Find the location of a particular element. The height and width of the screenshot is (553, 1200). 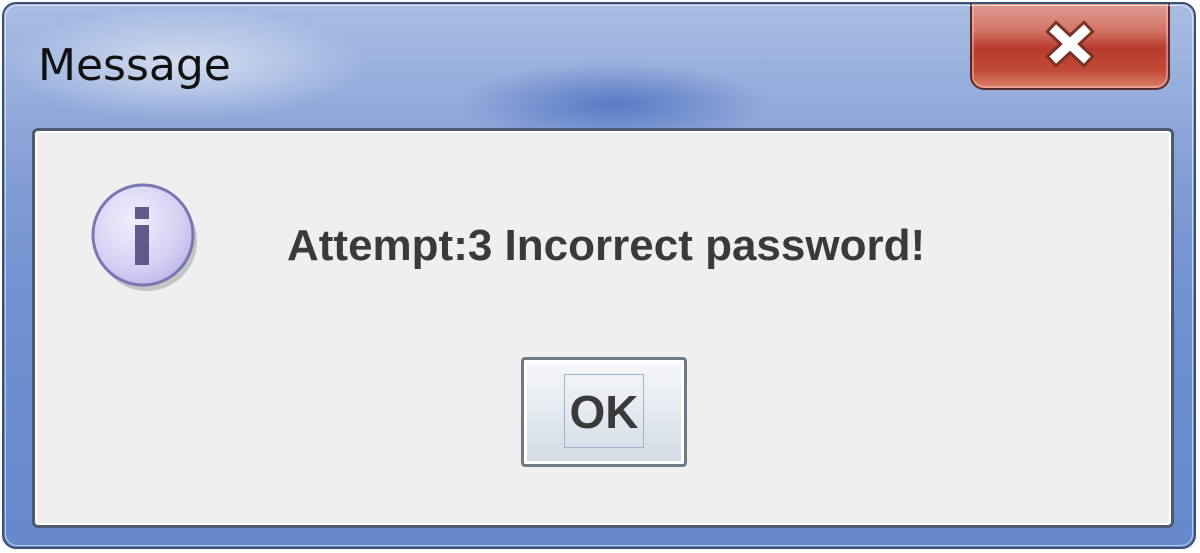

info-icon is located at coordinates (144, 237).